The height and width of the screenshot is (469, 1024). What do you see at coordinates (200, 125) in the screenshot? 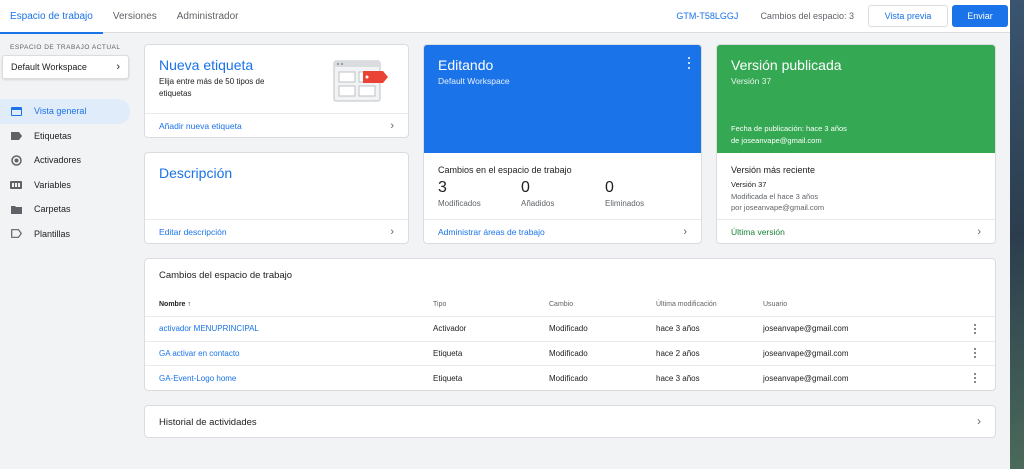
I see `add-new-tag-label: Añadir nueva etiqueta` at bounding box center [200, 125].